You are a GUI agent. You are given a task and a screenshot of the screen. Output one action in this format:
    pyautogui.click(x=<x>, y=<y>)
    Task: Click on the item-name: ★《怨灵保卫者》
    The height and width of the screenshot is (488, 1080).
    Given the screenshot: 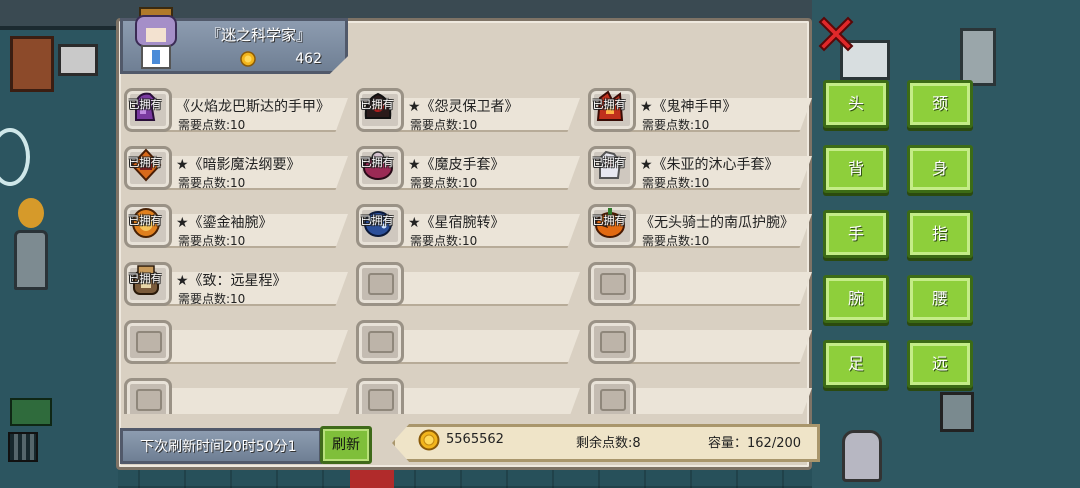 What is the action you would take?
    pyautogui.click(x=463, y=107)
    